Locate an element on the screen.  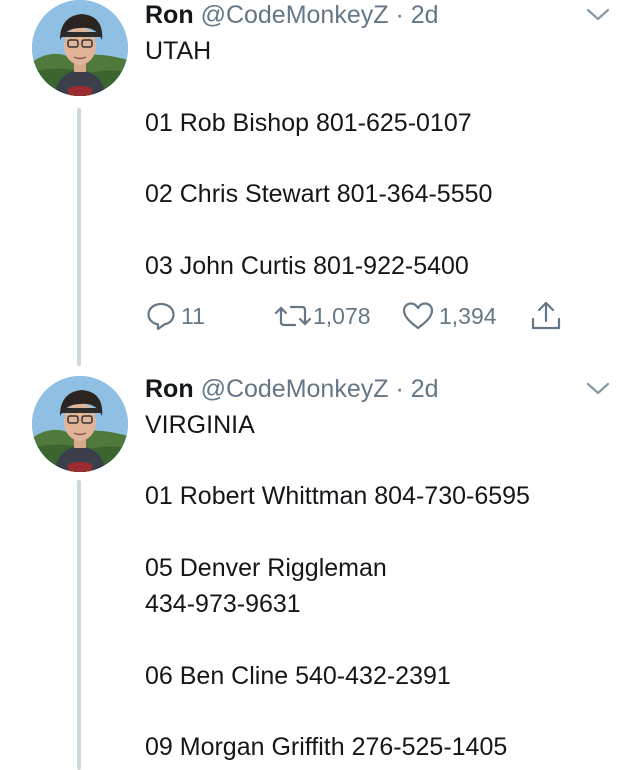
retweet-count: 1,078 is located at coordinates (342, 315).